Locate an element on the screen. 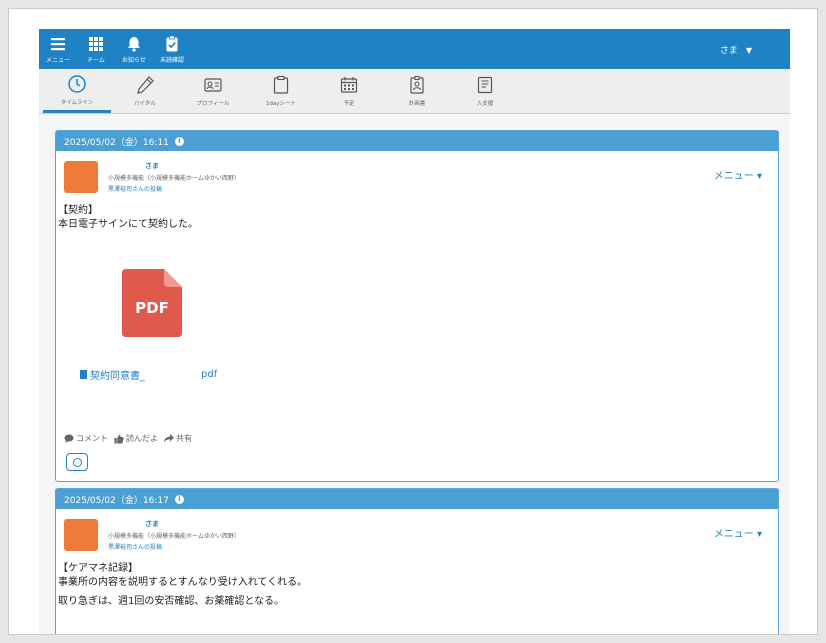  post-body: 【契約】 本日電子サインにて契約した。 is located at coordinates (417, 213).